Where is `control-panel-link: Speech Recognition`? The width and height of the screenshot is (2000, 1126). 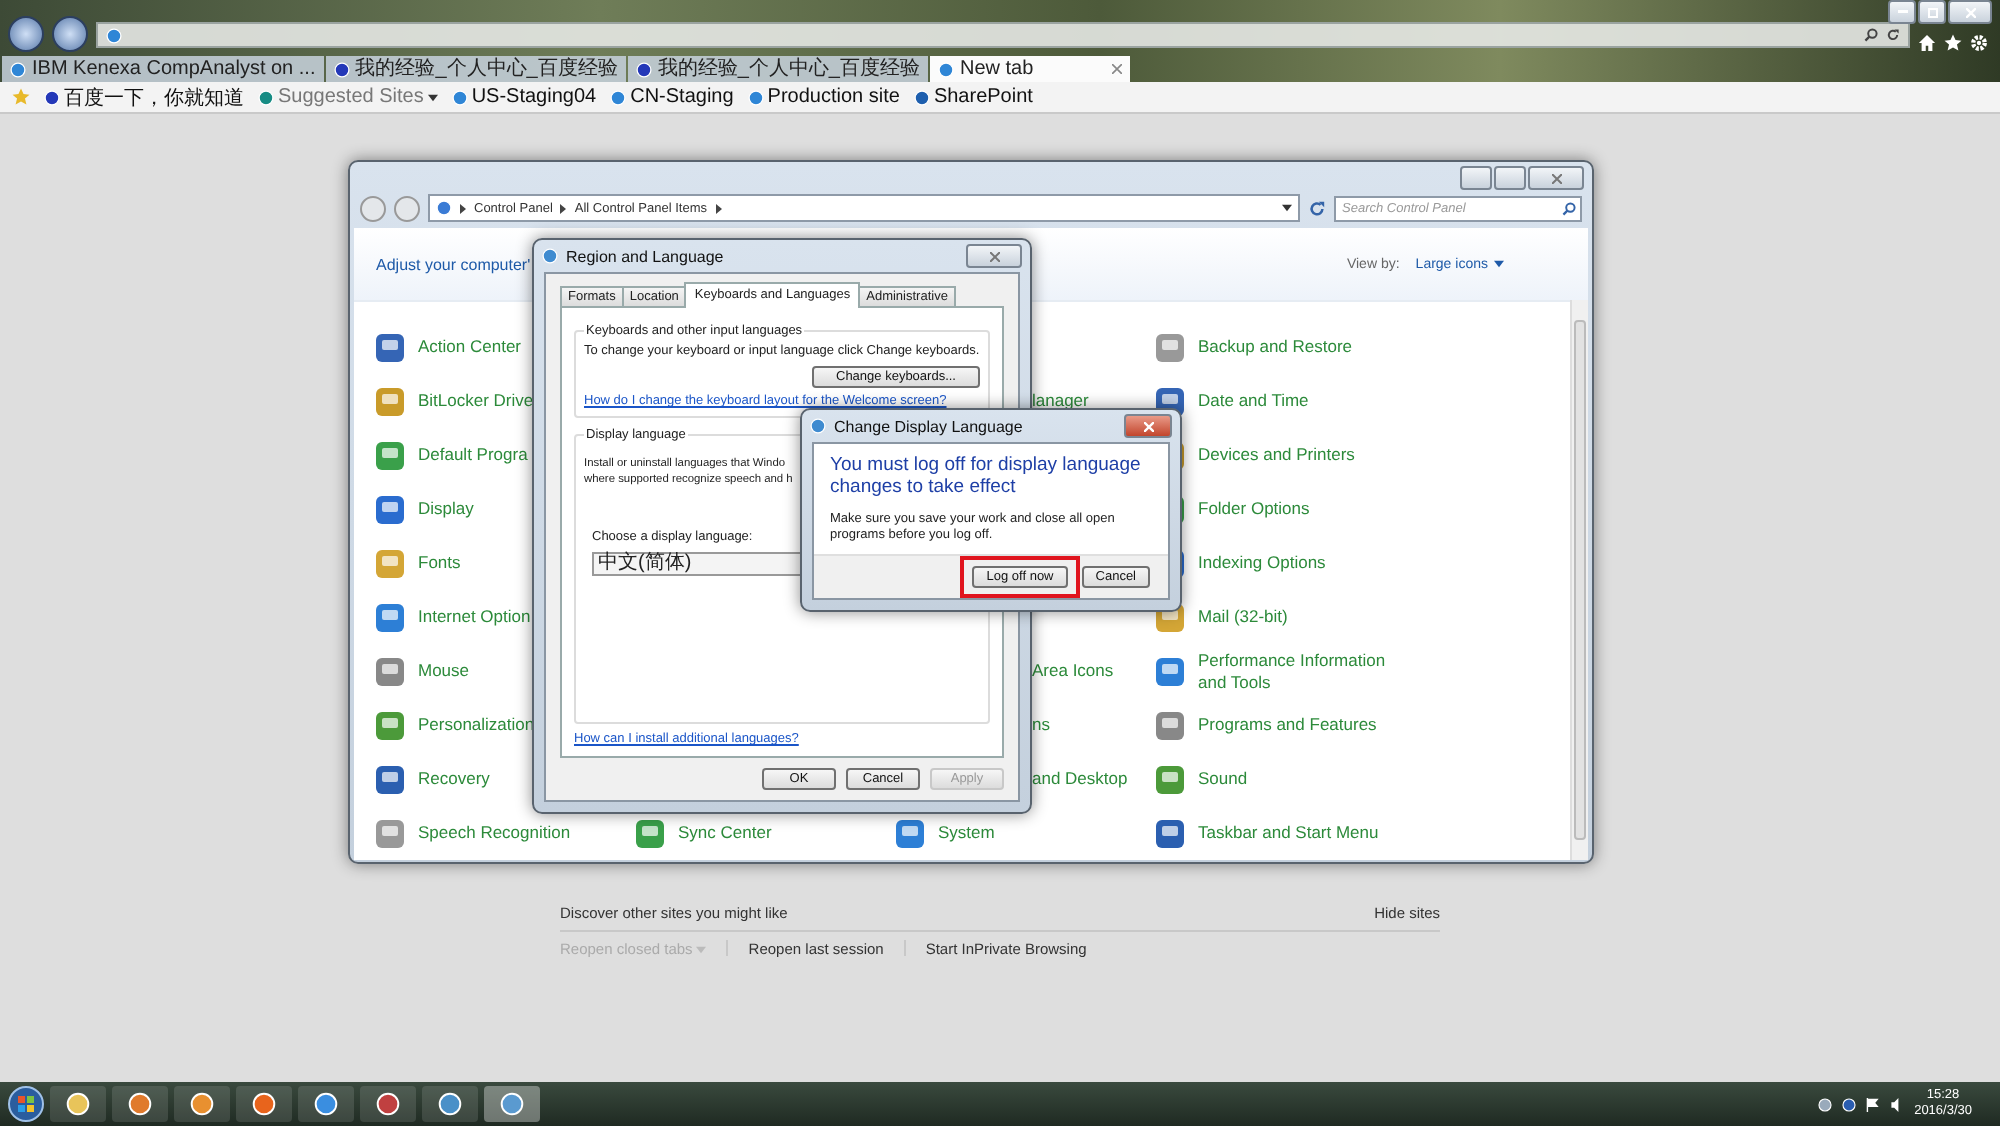 control-panel-link: Speech Recognition is located at coordinates (494, 833).